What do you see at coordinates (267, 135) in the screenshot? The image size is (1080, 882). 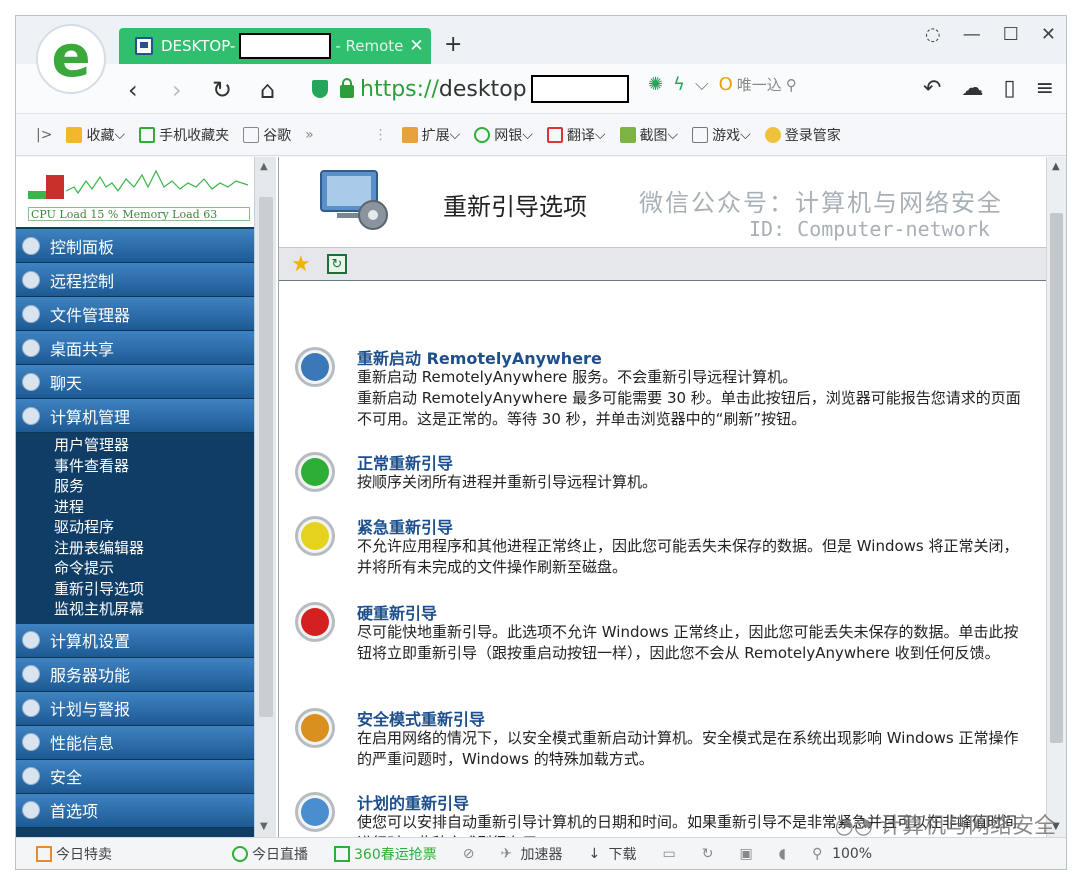 I see `bookmark-item: 谷歌` at bounding box center [267, 135].